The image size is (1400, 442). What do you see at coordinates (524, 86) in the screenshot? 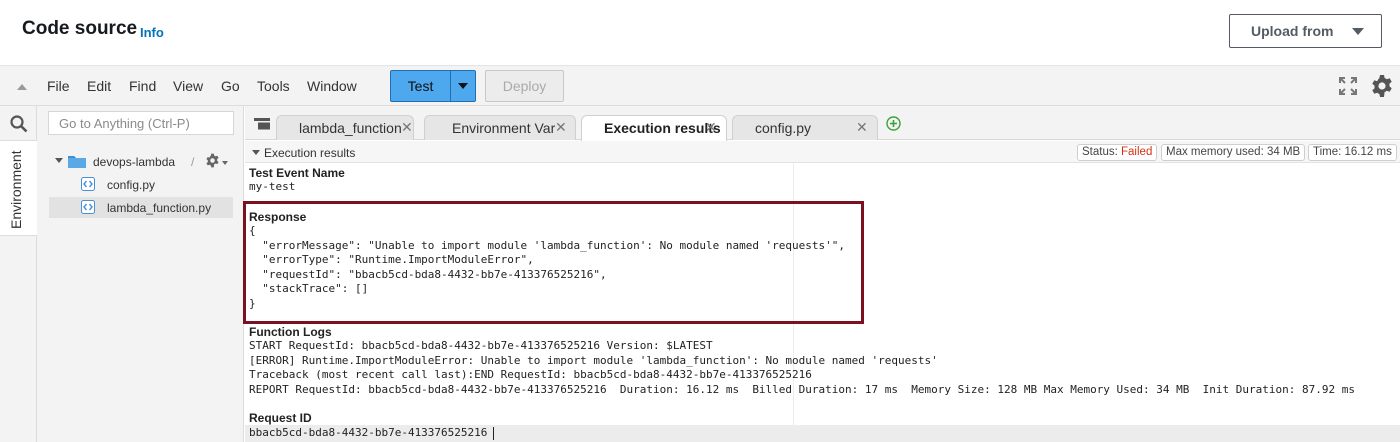
I see `deploy-button: Deploy` at bounding box center [524, 86].